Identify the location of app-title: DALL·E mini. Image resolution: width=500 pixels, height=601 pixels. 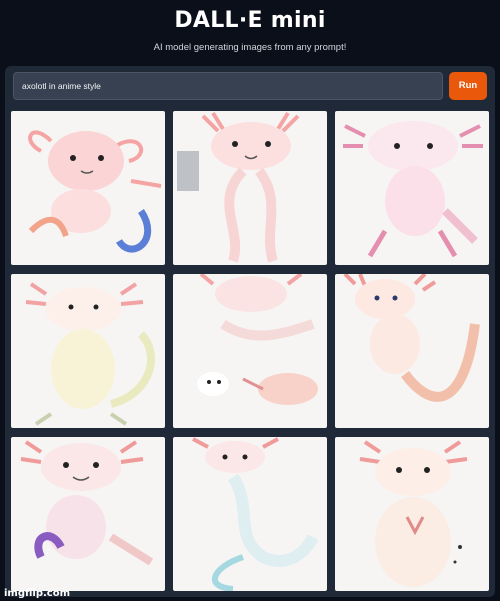
(250, 20).